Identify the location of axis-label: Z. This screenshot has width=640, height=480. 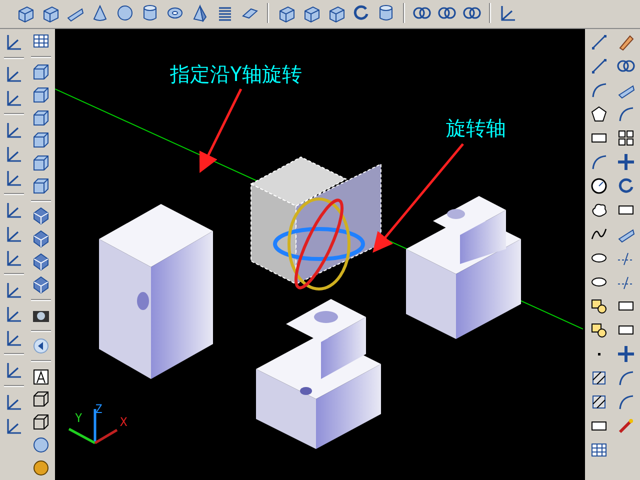
(98, 409).